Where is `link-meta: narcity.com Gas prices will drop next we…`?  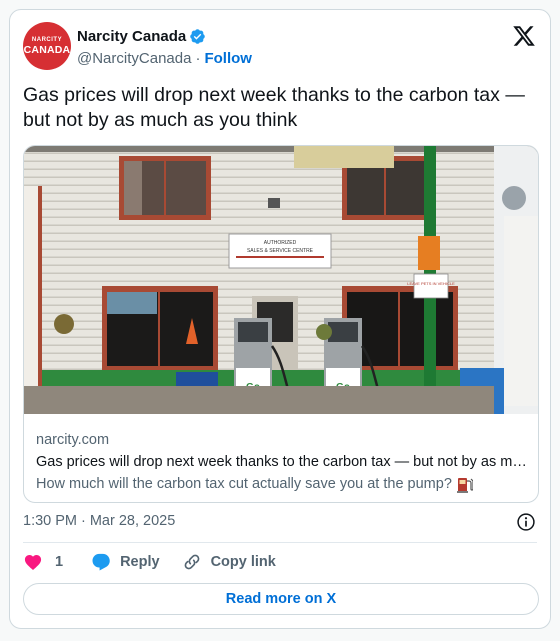 link-meta: narcity.com Gas prices will drop next we… is located at coordinates (282, 462).